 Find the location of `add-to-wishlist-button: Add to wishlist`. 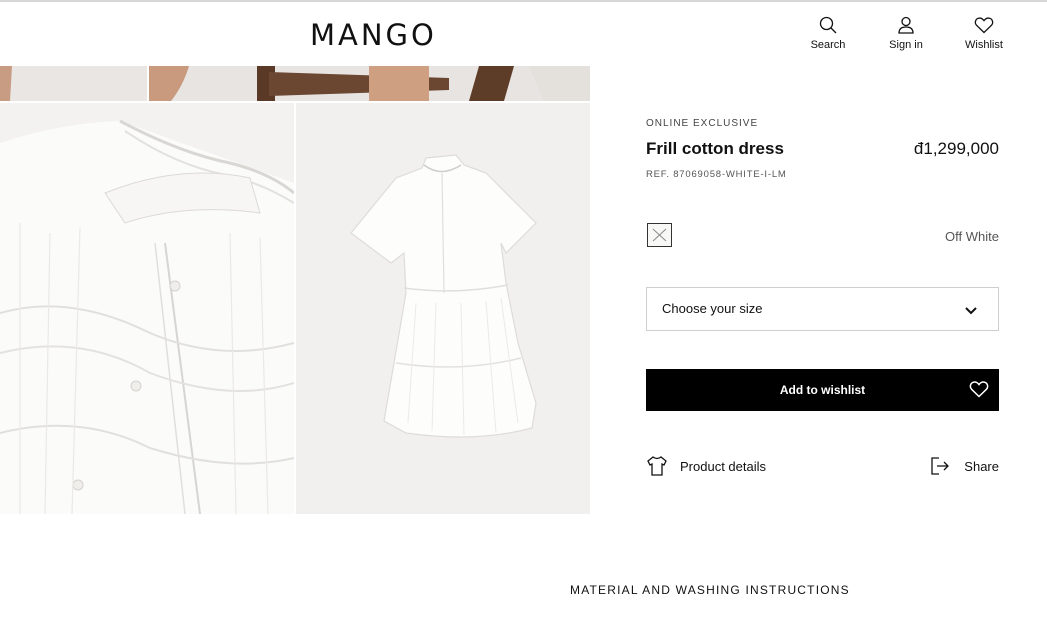

add-to-wishlist-button: Add to wishlist is located at coordinates (822, 390).